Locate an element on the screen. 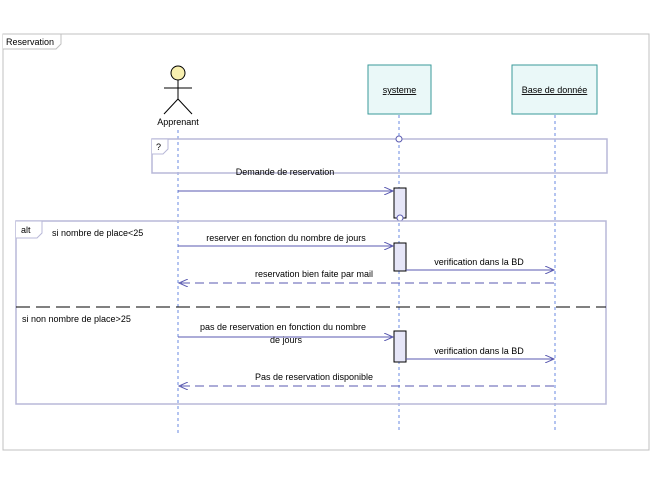 The height and width of the screenshot is (481, 661). message-verification-label-1: verification dans la BD is located at coordinates (479, 262).